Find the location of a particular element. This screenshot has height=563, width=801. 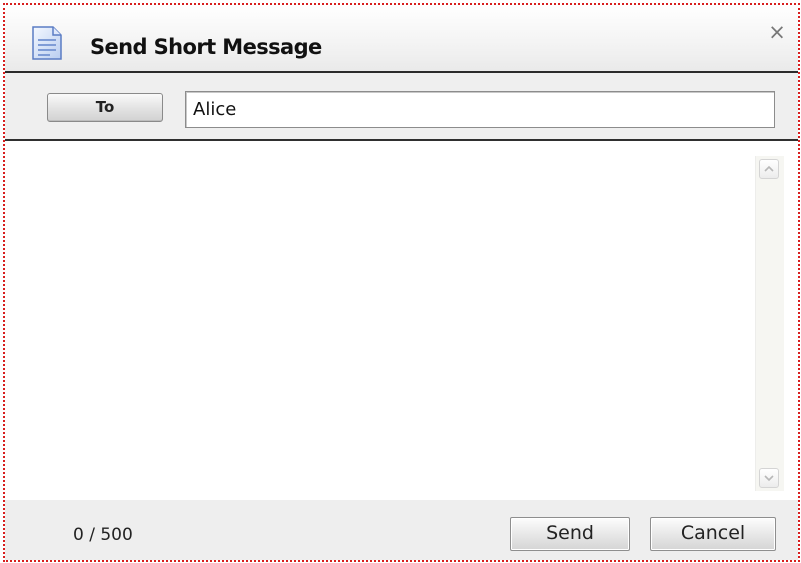

scroll-down-button is located at coordinates (769, 478).